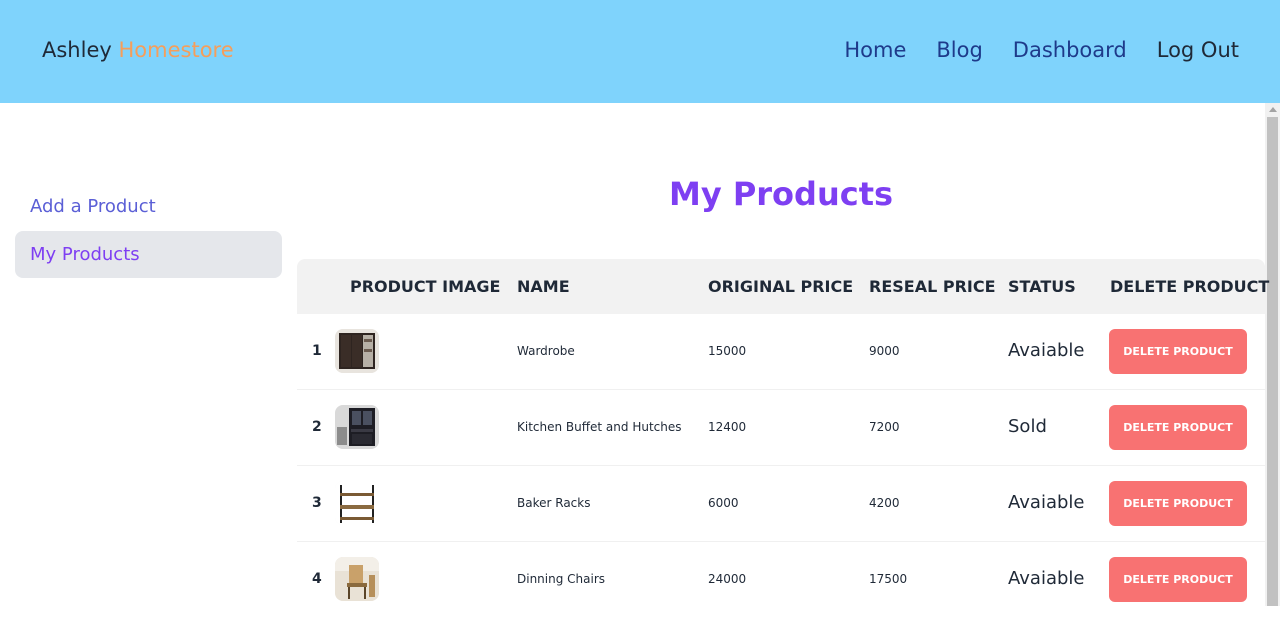 The image size is (1280, 617). Describe the element at coordinates (1070, 50) in the screenshot. I see `nav-dashboard-link: Dashboard` at that location.